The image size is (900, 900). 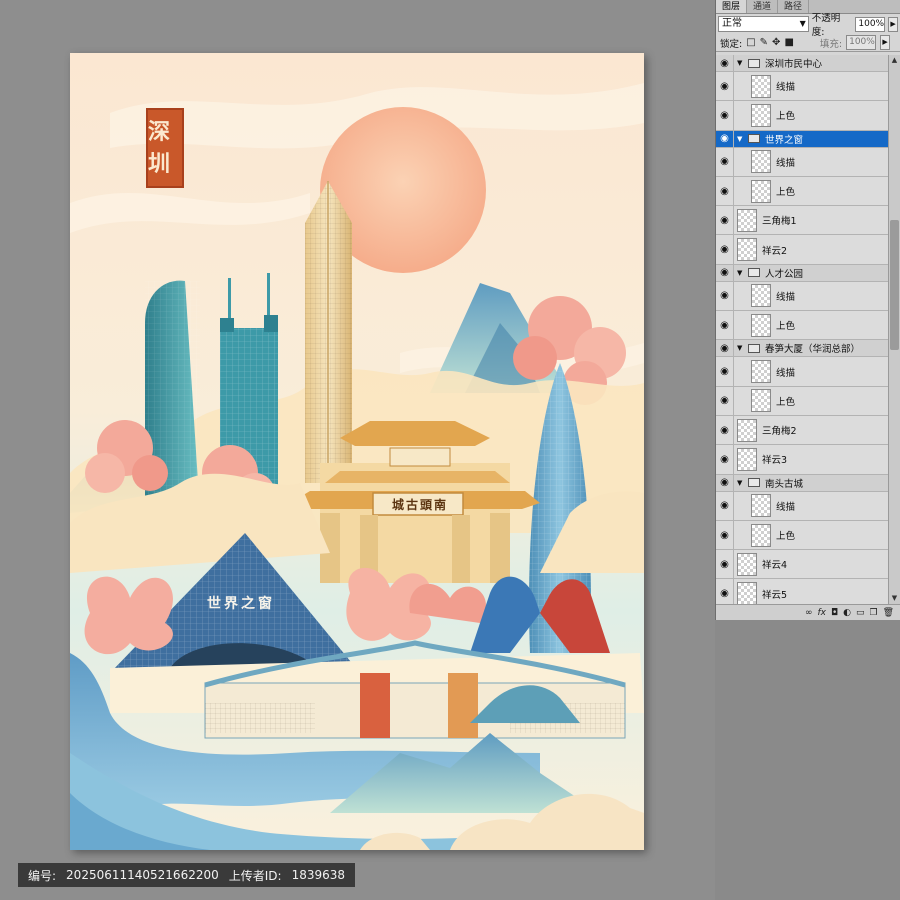 What do you see at coordinates (813, 350) in the screenshot?
I see `layer-name: 春笋大厦（华润总部）` at bounding box center [813, 350].